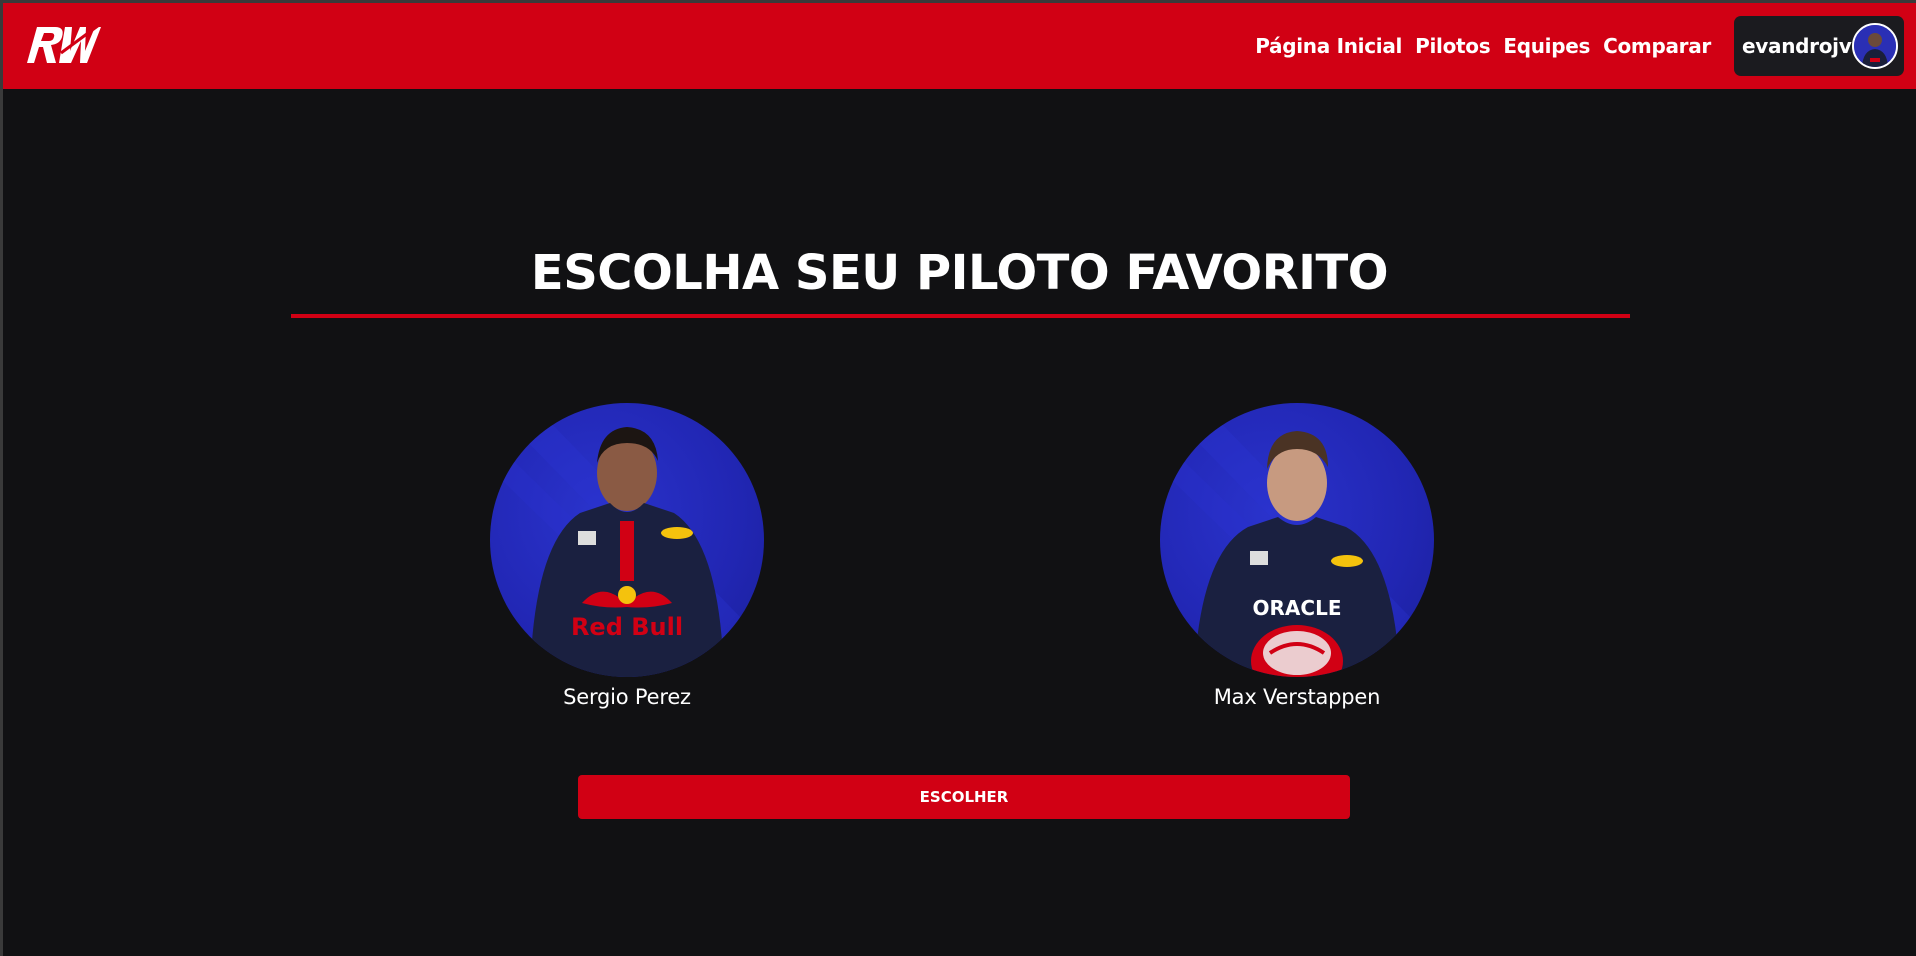 The image size is (1916, 956). I want to click on driver-card-verstappen: ORACLE Max Verstappen, so click(1297, 559).